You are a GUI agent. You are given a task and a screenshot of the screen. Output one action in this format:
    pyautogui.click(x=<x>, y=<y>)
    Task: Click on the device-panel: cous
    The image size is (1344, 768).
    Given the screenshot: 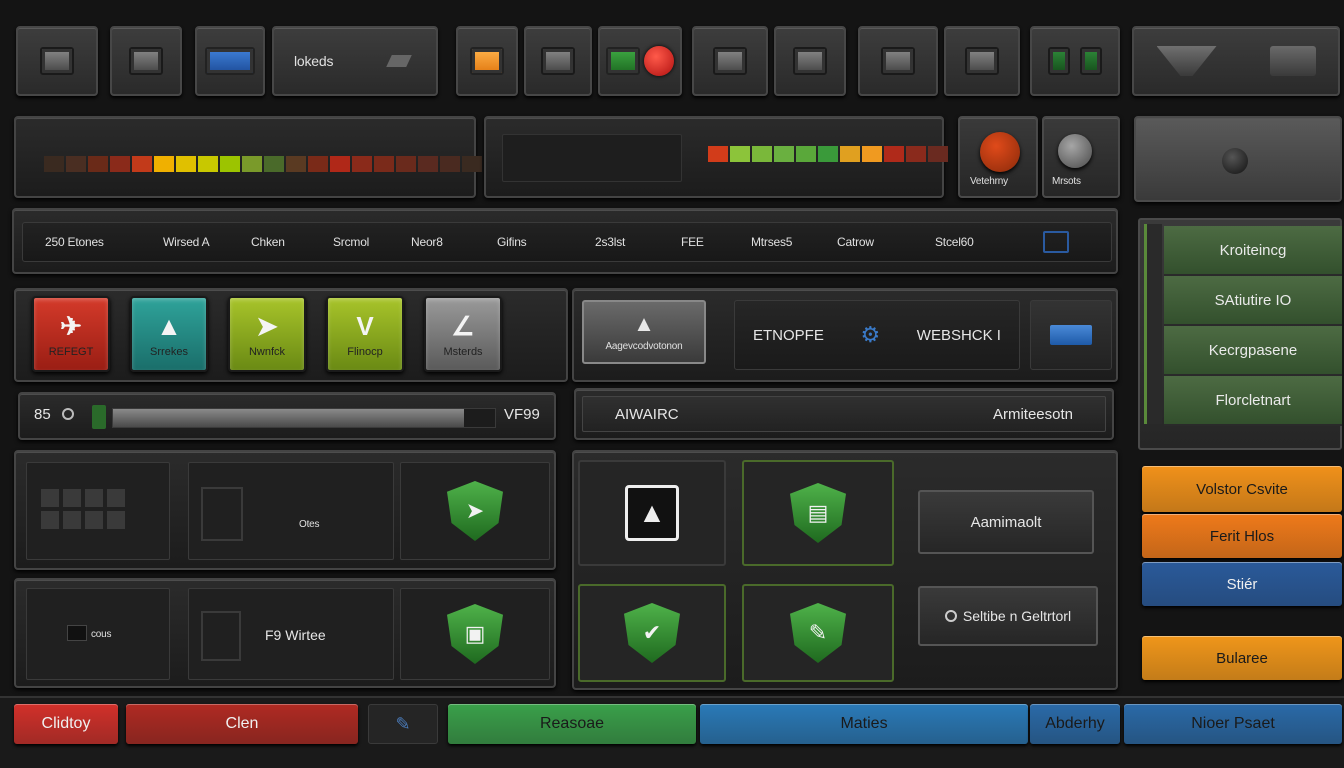 What is the action you would take?
    pyautogui.click(x=98, y=634)
    